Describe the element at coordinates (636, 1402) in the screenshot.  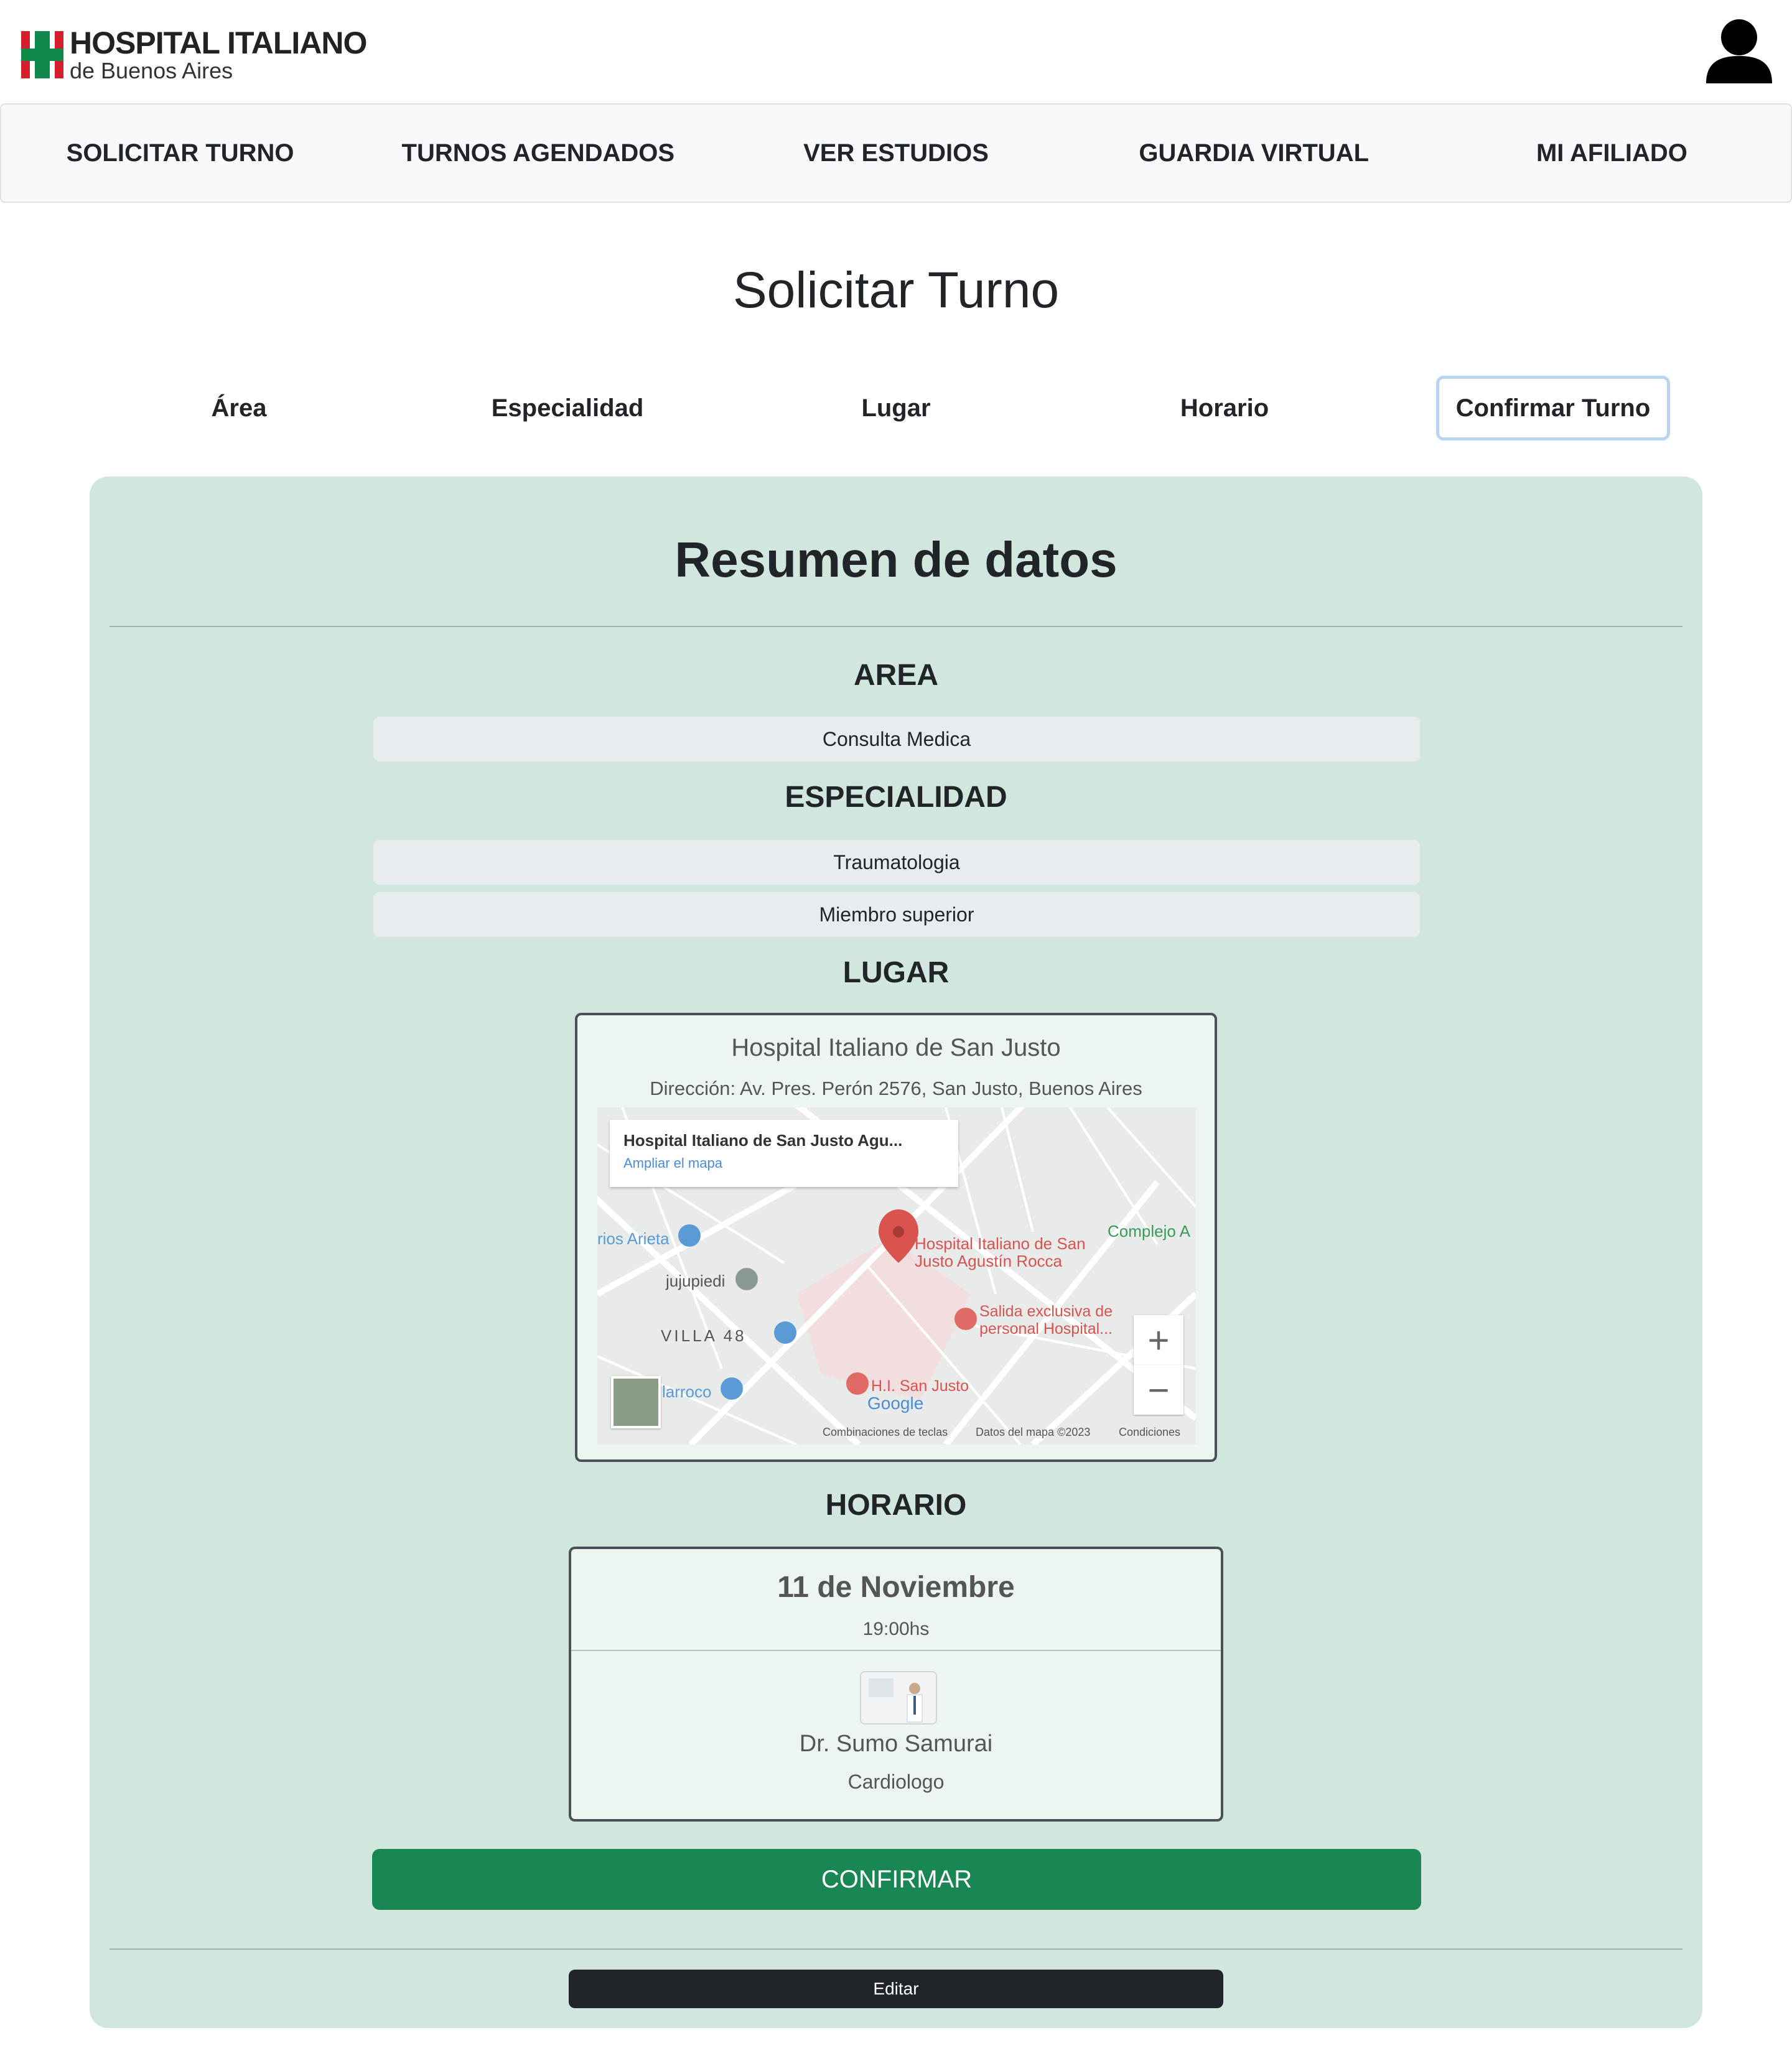
I see `map-satellite-toggle` at that location.